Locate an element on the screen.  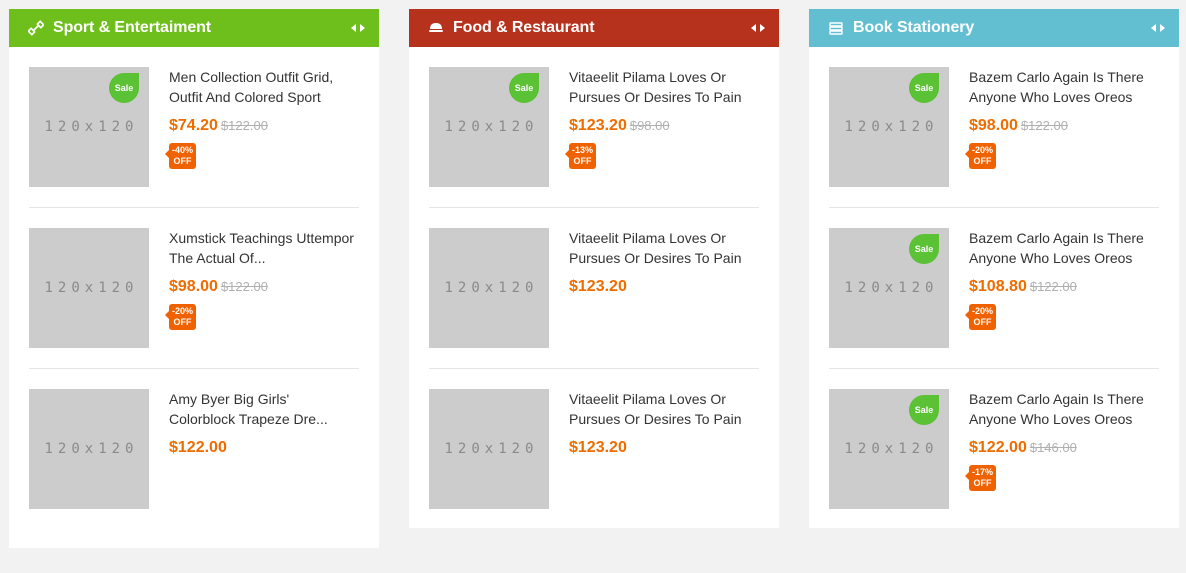
discount-percent: -13% is located at coordinates (583, 150).